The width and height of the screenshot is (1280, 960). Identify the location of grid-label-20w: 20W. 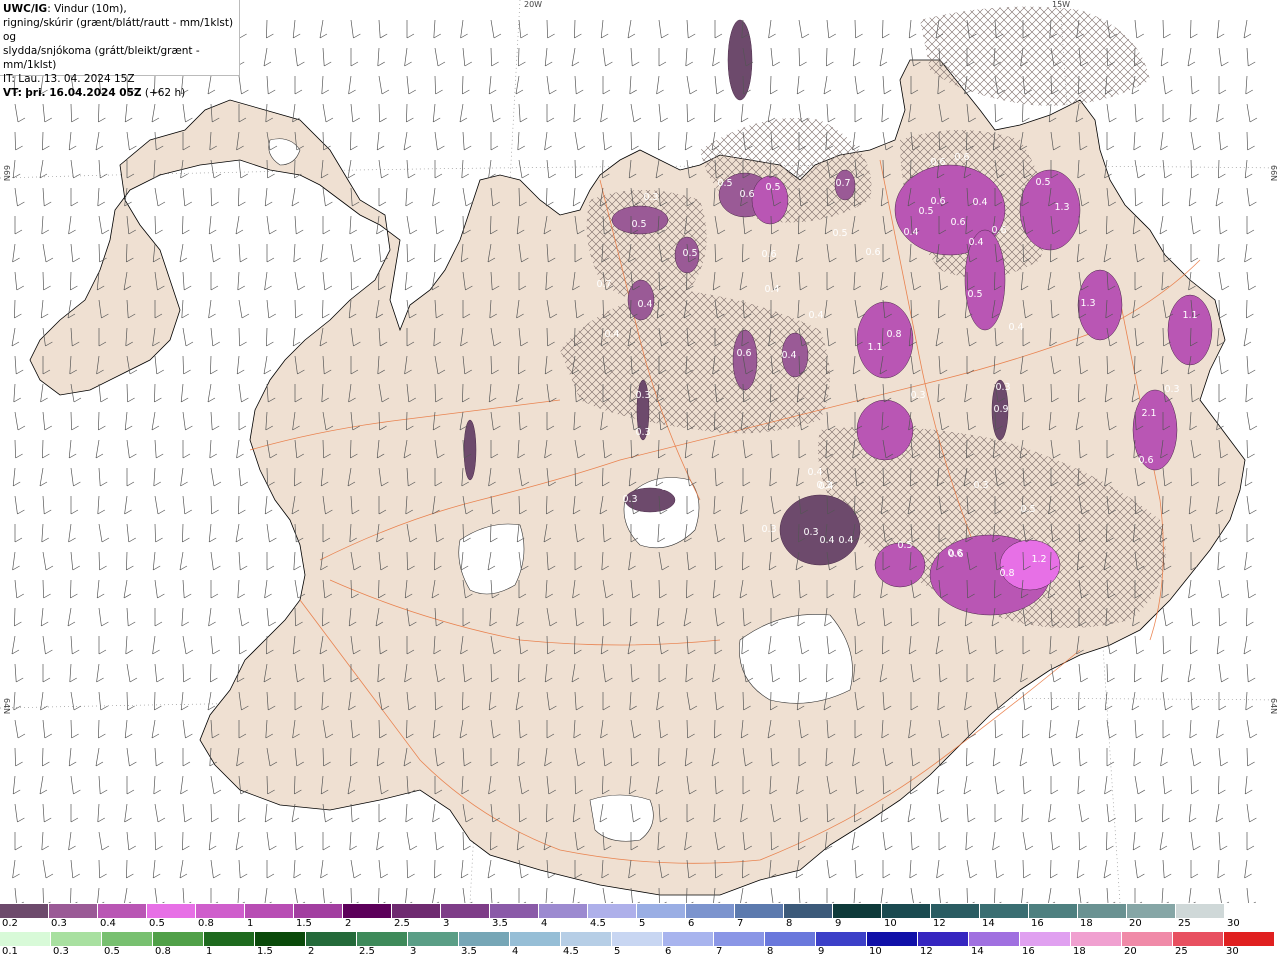
(533, 4).